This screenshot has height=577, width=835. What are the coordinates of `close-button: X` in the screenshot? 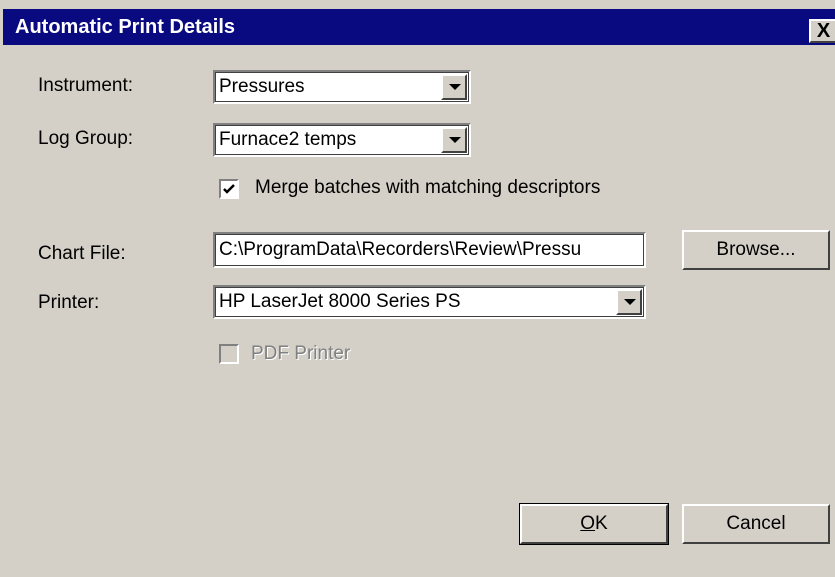 It's located at (822, 31).